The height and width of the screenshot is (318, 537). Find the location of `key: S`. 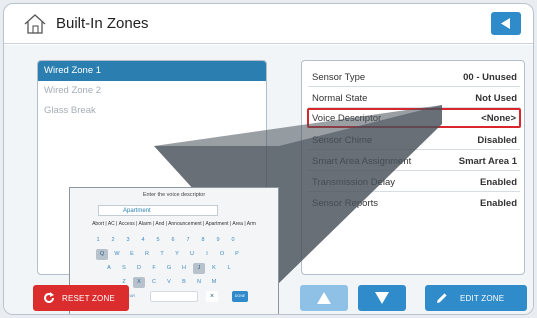

key: S is located at coordinates (124, 268).